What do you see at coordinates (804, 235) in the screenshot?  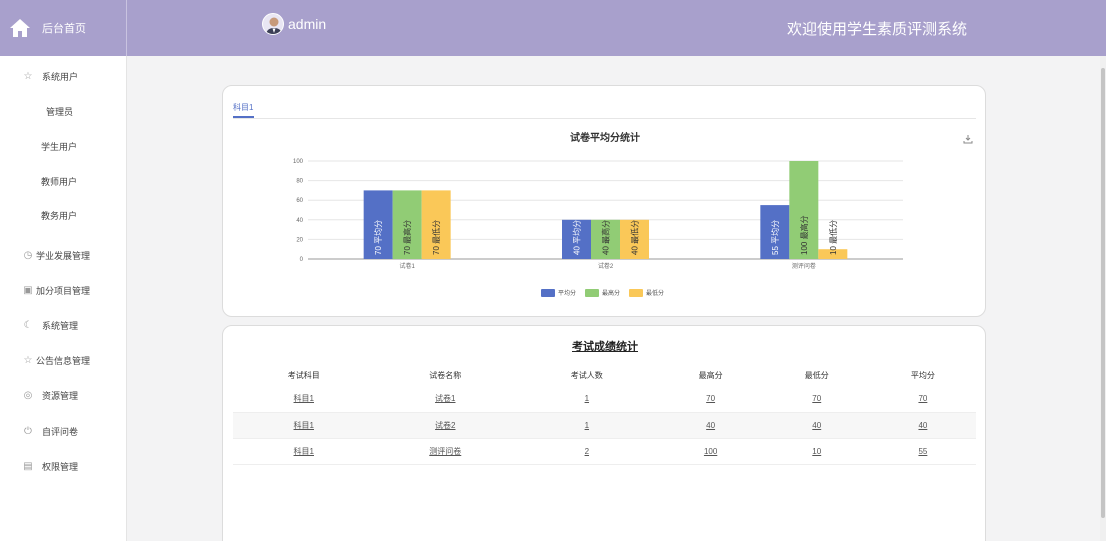 I see `data-label: 100 最高分` at bounding box center [804, 235].